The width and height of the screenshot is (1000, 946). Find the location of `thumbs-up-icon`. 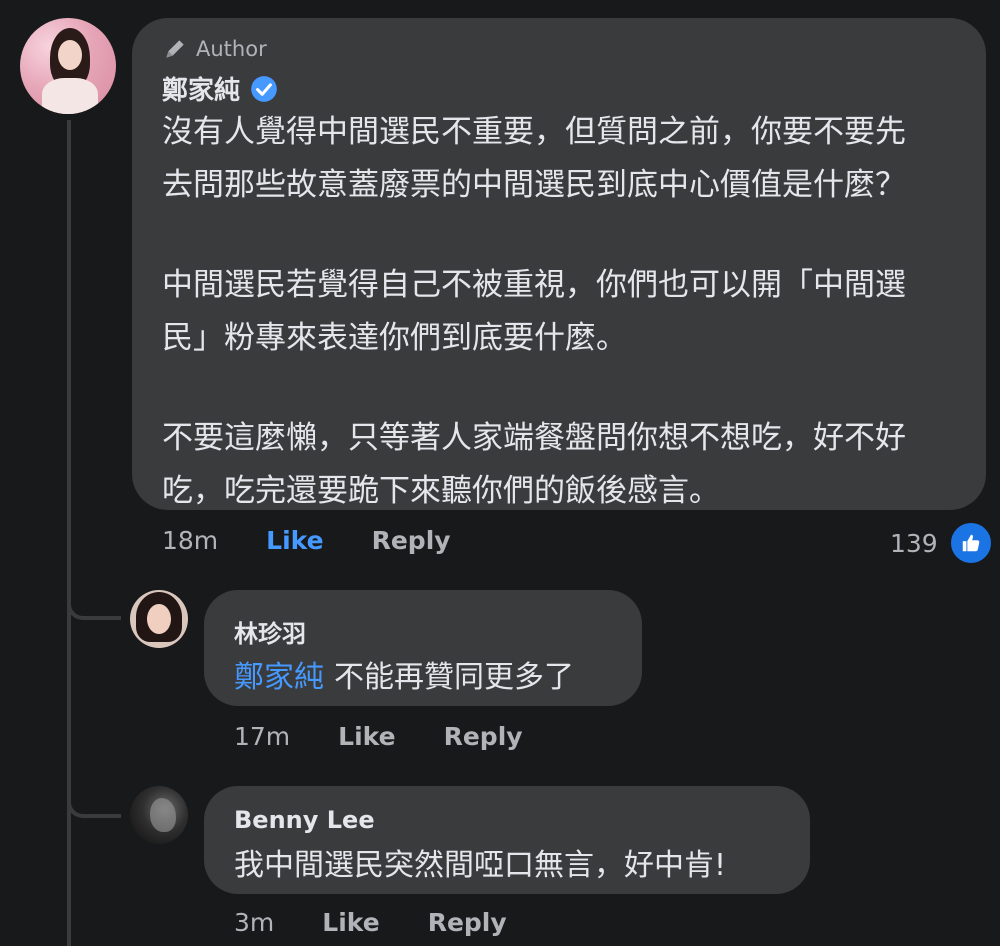

thumbs-up-icon is located at coordinates (970, 543).